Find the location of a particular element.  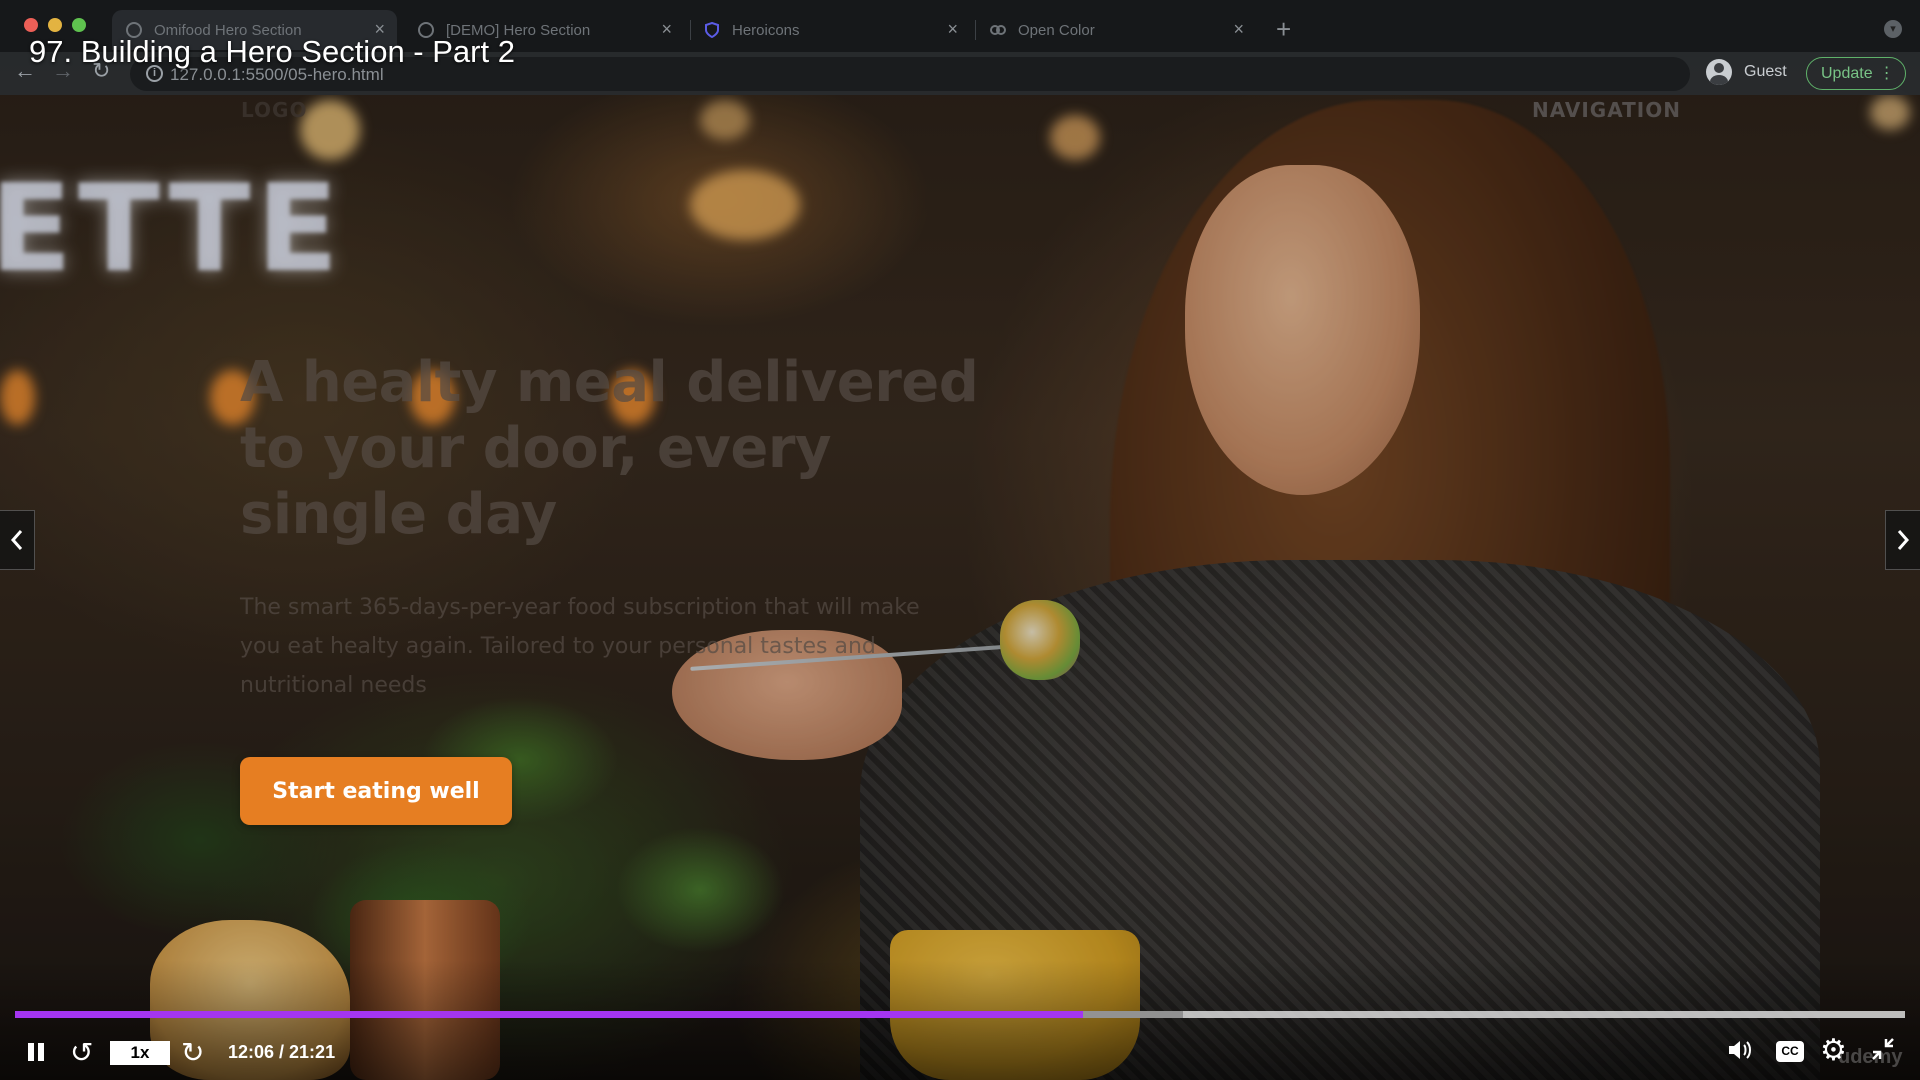

update-label: Update is located at coordinates (1847, 73).